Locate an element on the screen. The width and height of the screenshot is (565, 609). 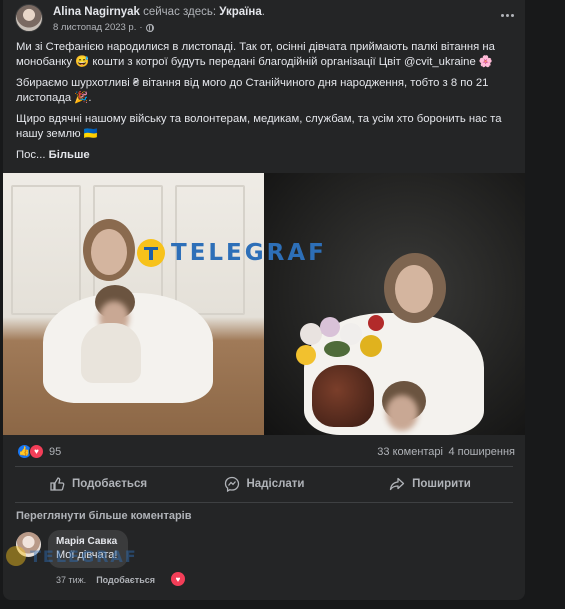
reaction-count: 95 is located at coordinates (55, 452).